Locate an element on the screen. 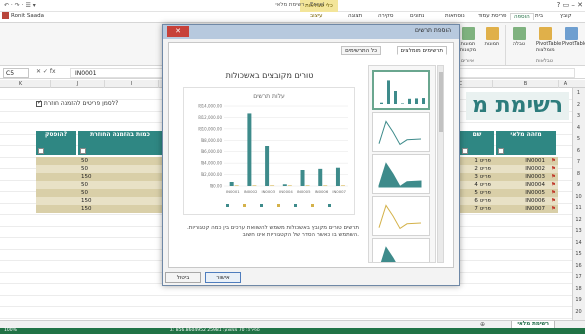 The height and width of the screenshot is (334, 585). tab-recommended-charts: תרשימים מומלצים is located at coordinates (421, 50).